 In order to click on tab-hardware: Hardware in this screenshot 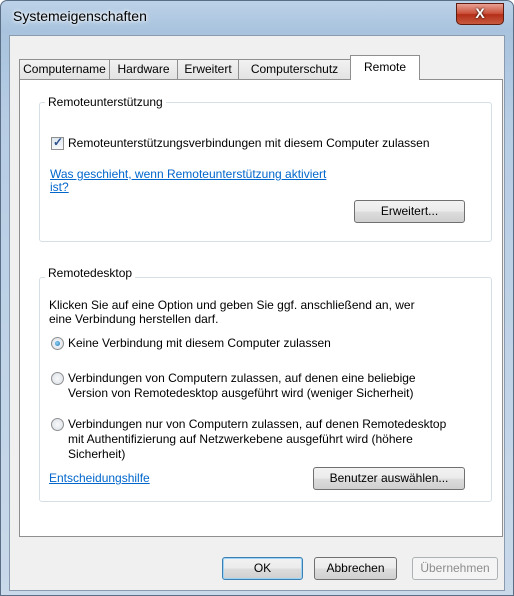, I will do `click(143, 69)`.